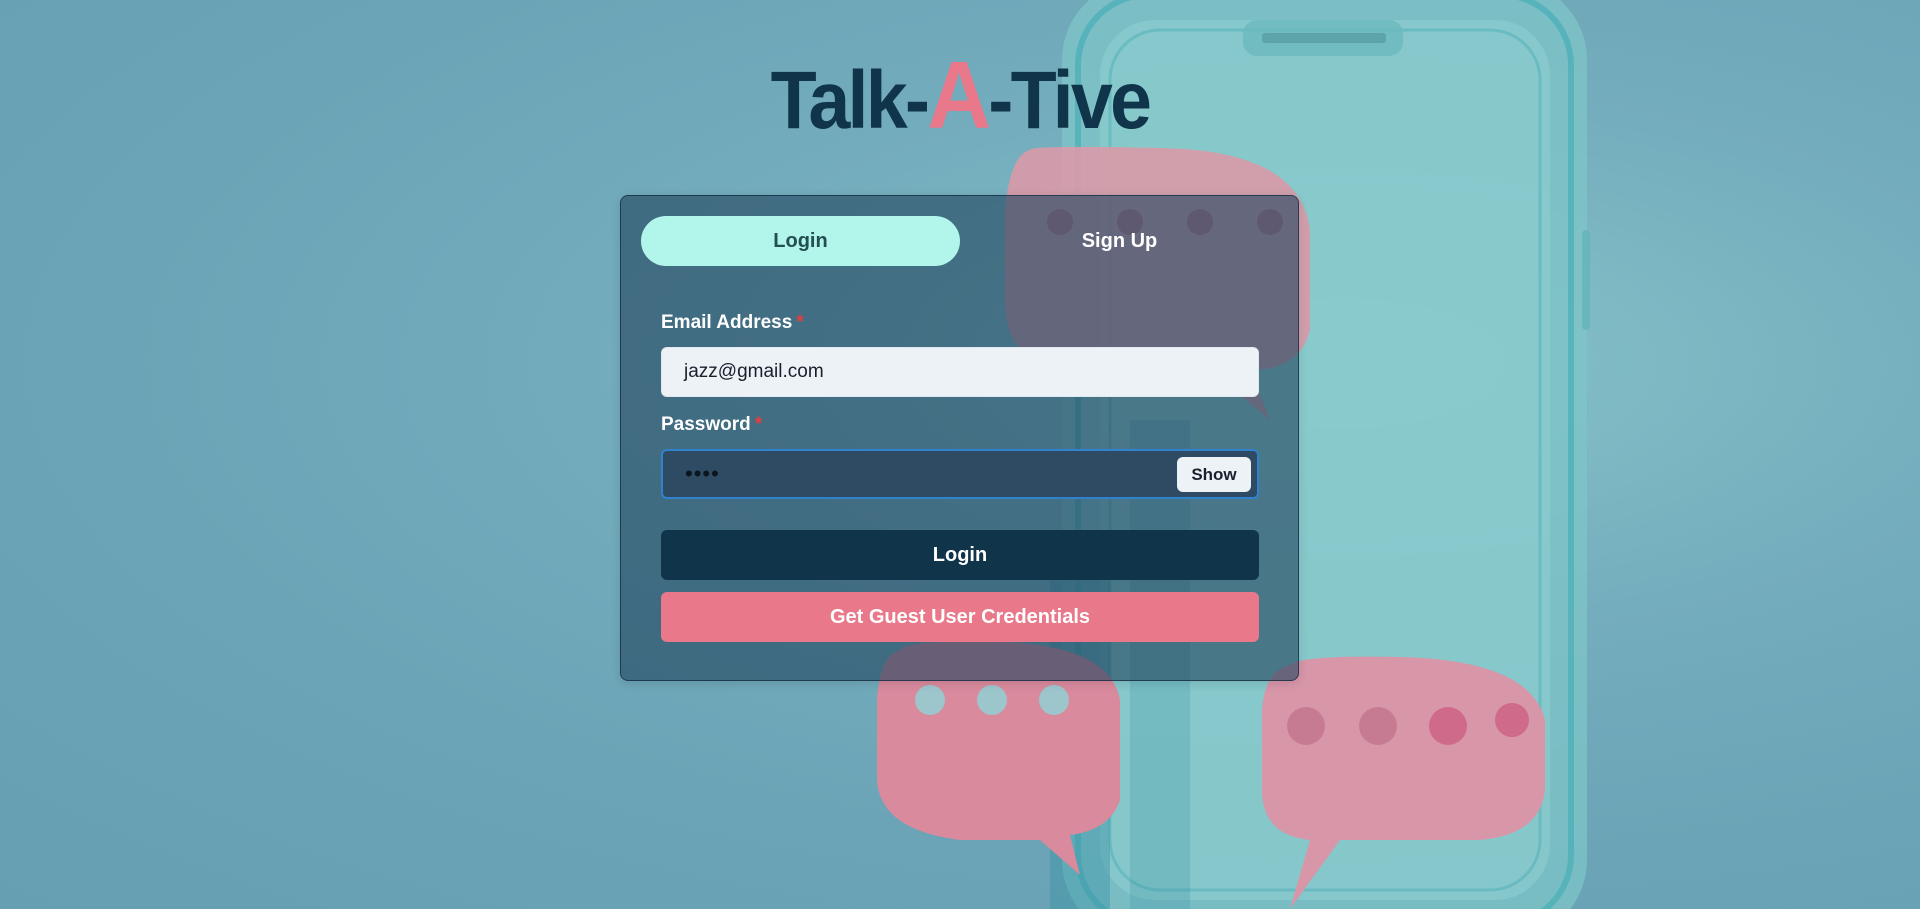 This screenshot has width=1920, height=909. What do you see at coordinates (850, 100) in the screenshot?
I see `logo-prefix: Talk-` at bounding box center [850, 100].